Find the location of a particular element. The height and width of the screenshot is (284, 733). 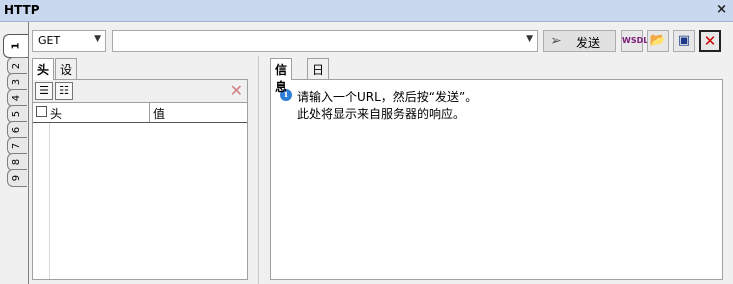

send-button: ➢ 发送 is located at coordinates (579, 41).